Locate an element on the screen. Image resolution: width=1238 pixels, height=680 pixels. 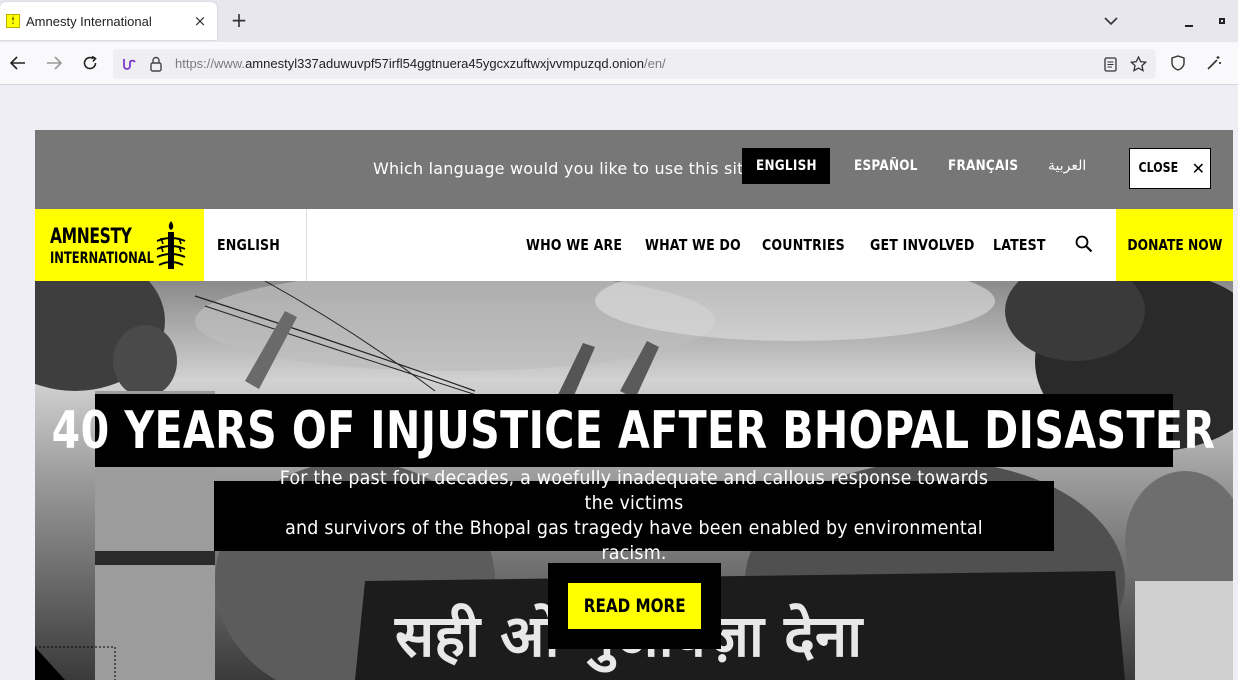
language-switch-label: ENGLISH is located at coordinates (249, 245).